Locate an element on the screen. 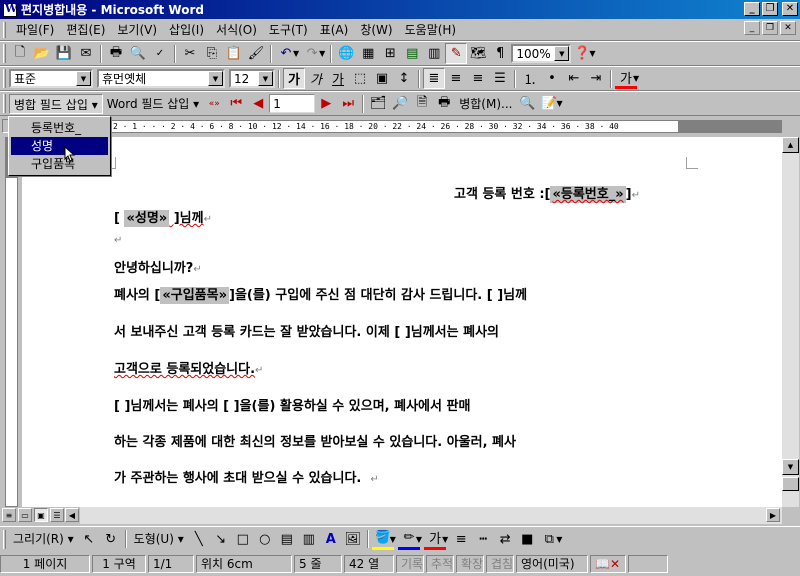 Image resolution: width=800 pixels, height=576 pixels. maximize-button: ❐ is located at coordinates (770, 9).